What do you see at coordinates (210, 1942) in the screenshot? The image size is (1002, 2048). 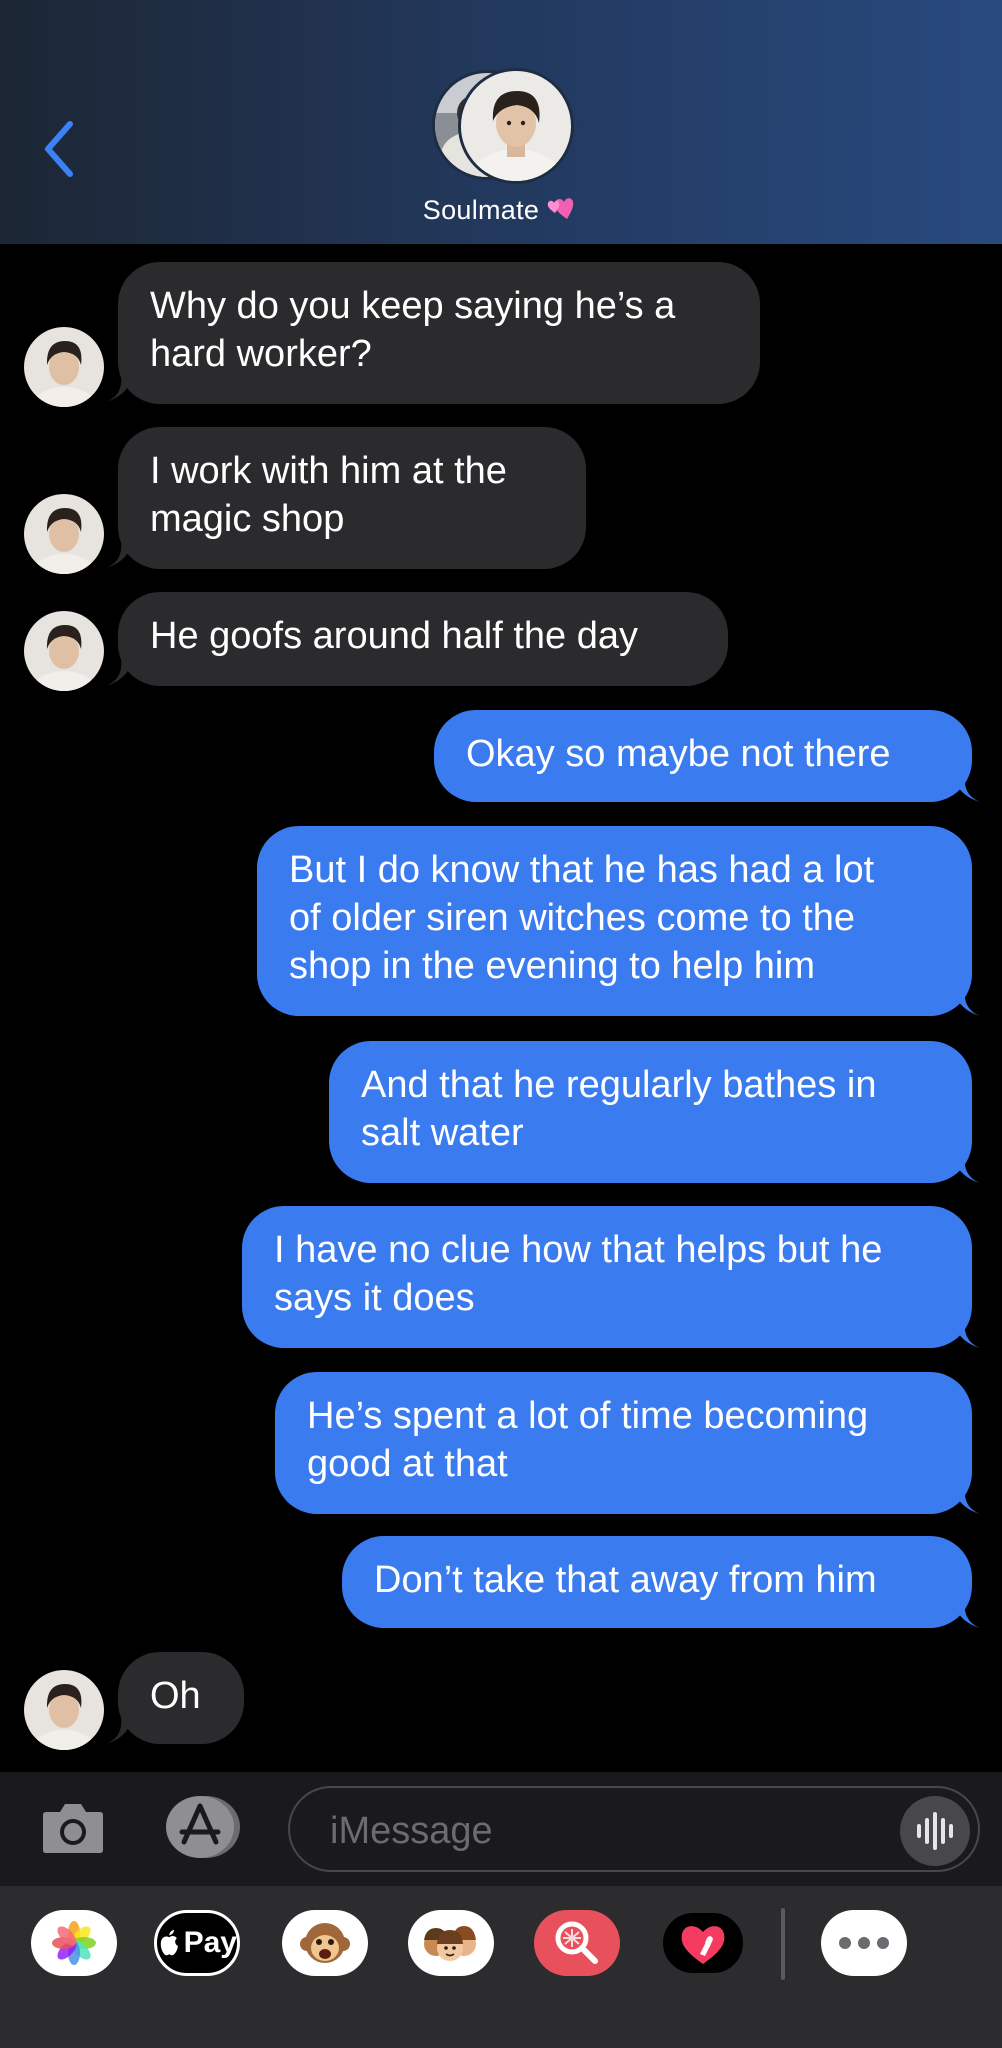 I see `apple-pay-label: Pay` at bounding box center [210, 1942].